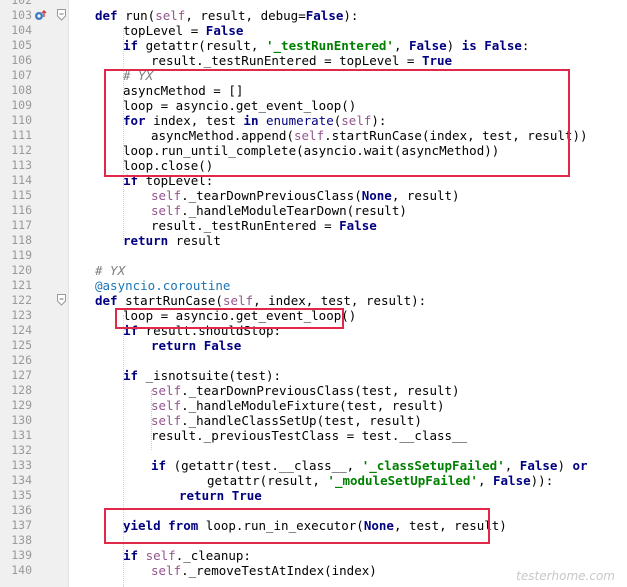 Image resolution: width=627 pixels, height=587 pixels. I want to click on line-number: 118, so click(21, 240).